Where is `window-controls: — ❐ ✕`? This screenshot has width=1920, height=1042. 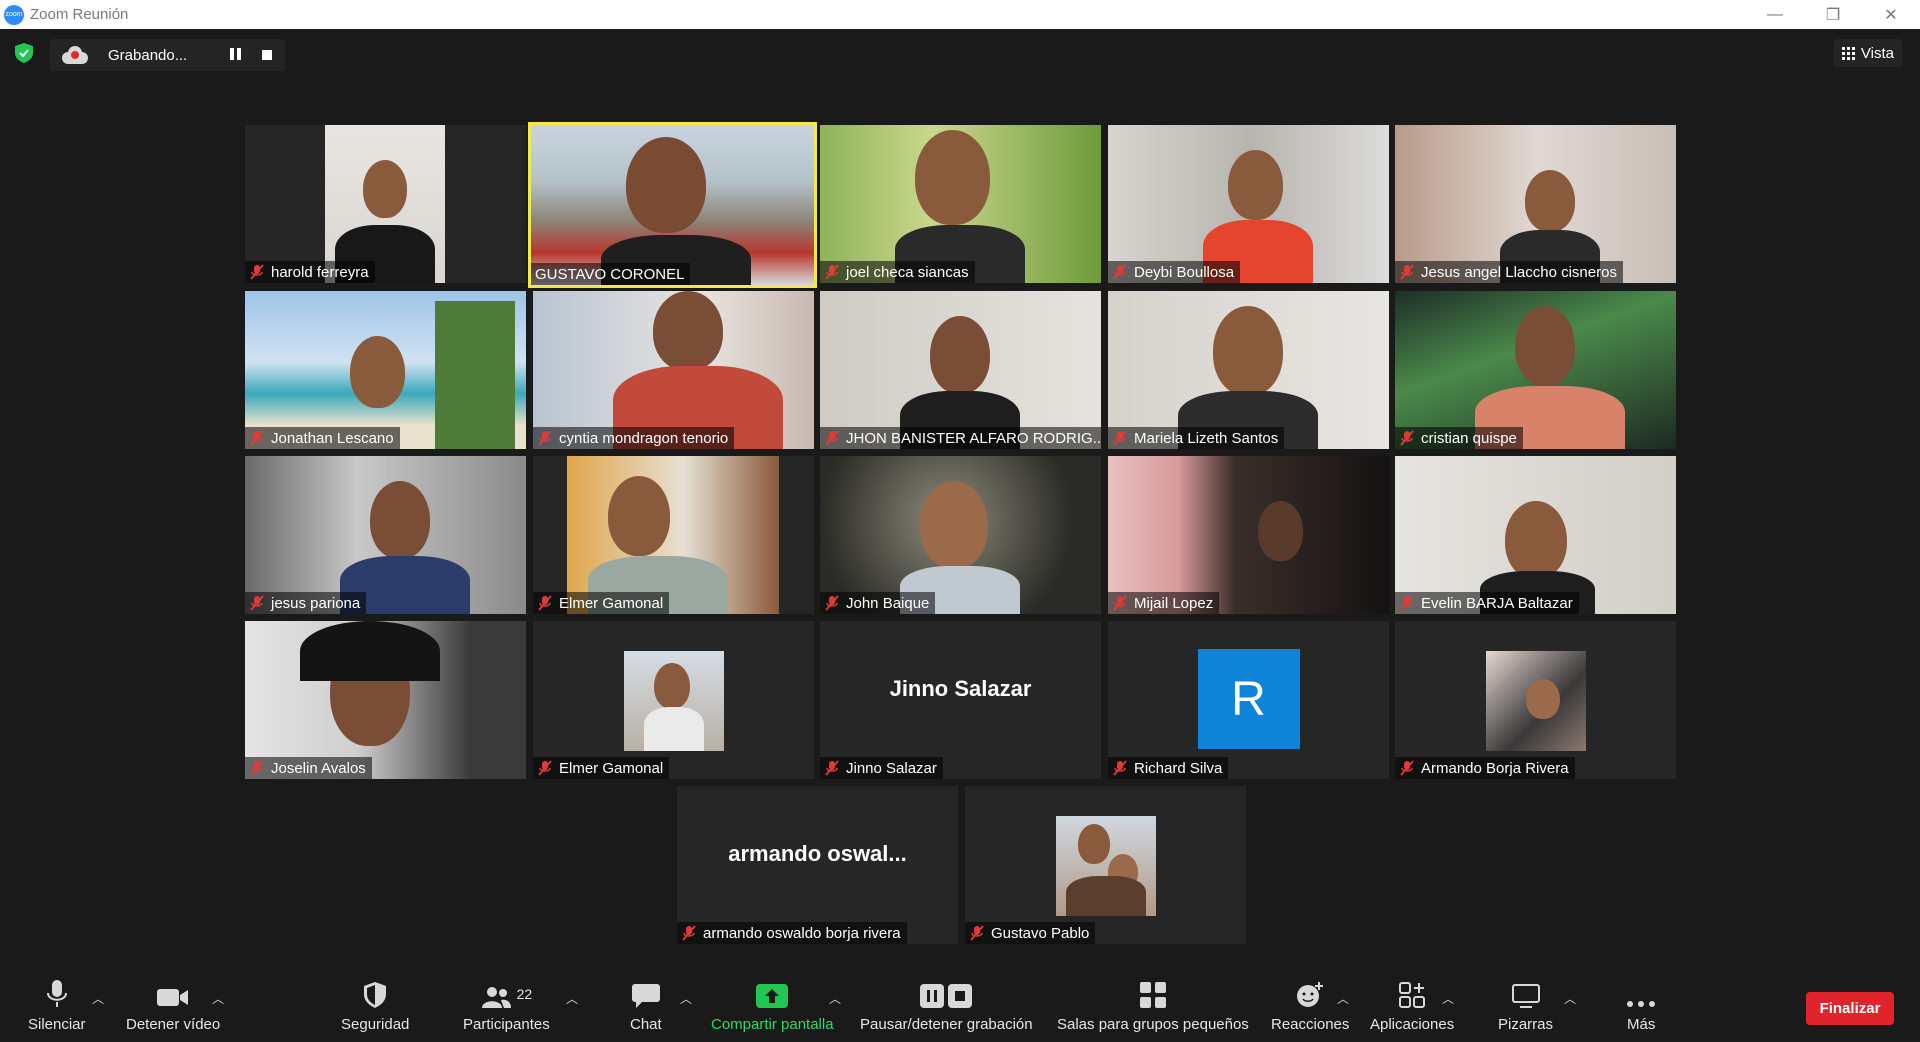 window-controls: — ❐ ✕ is located at coordinates (1833, 14).